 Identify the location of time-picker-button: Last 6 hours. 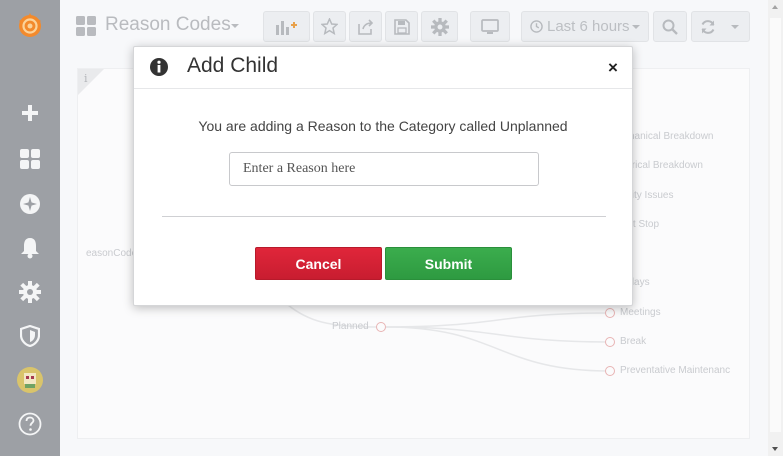
(585, 26).